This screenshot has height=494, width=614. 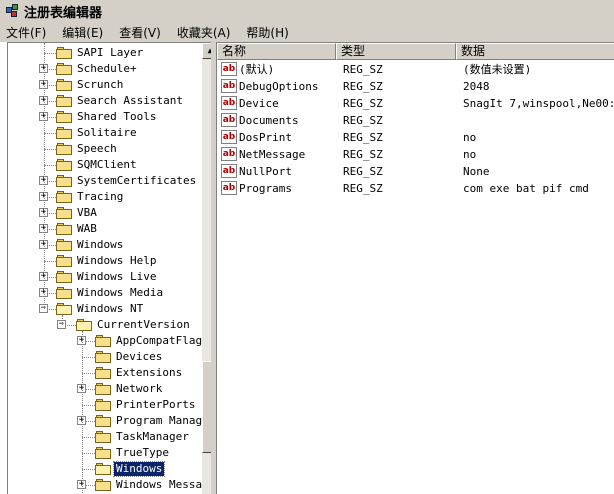 I want to click on tree-item: + Program Manag, so click(x=105, y=421).